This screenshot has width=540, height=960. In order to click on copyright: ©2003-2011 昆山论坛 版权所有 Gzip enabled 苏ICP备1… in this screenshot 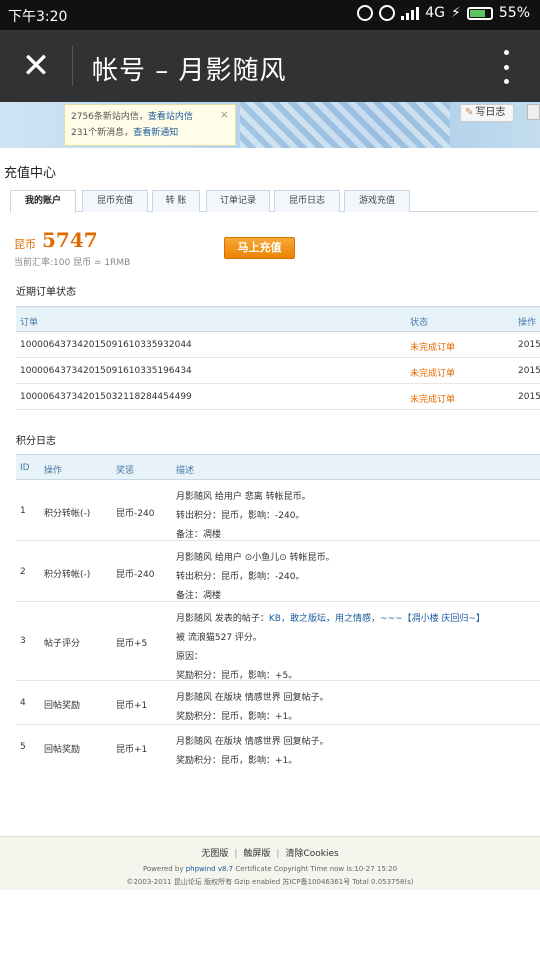, I will do `click(270, 882)`.